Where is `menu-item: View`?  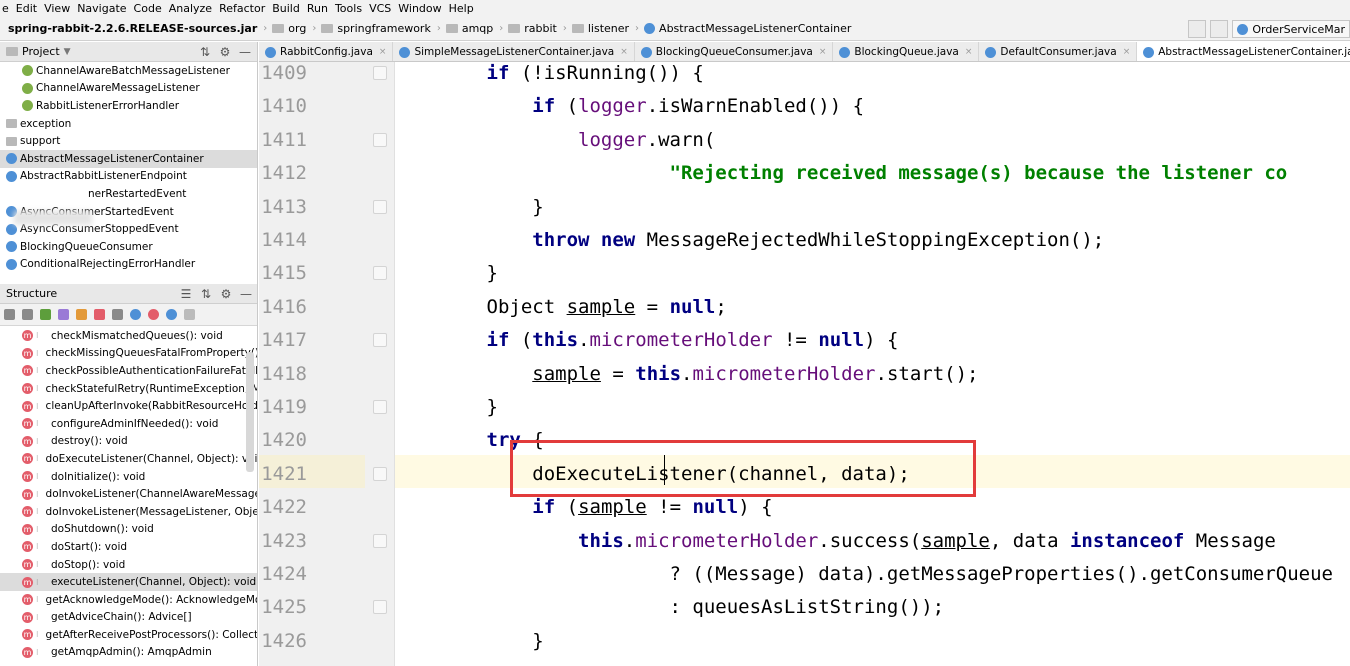 menu-item: View is located at coordinates (57, 8).